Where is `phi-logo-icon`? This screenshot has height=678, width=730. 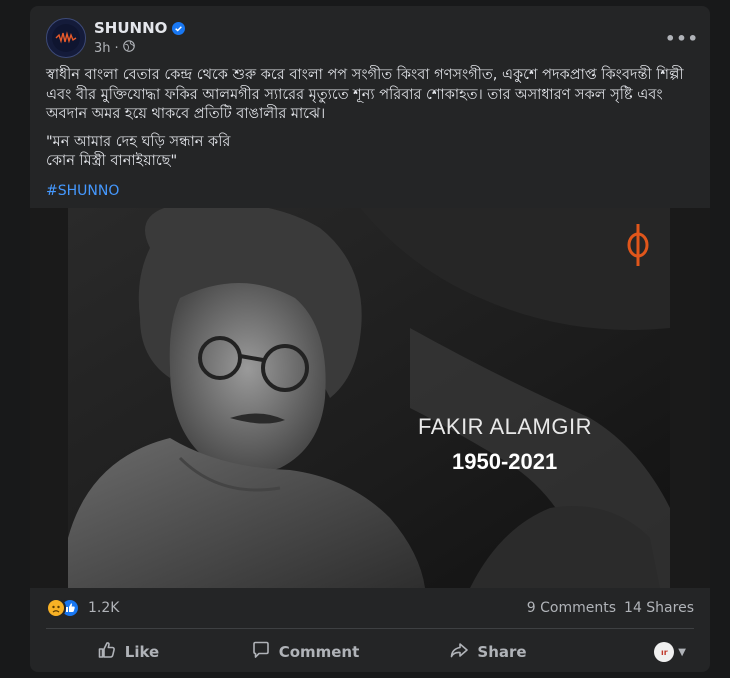 phi-logo-icon is located at coordinates (638, 245).